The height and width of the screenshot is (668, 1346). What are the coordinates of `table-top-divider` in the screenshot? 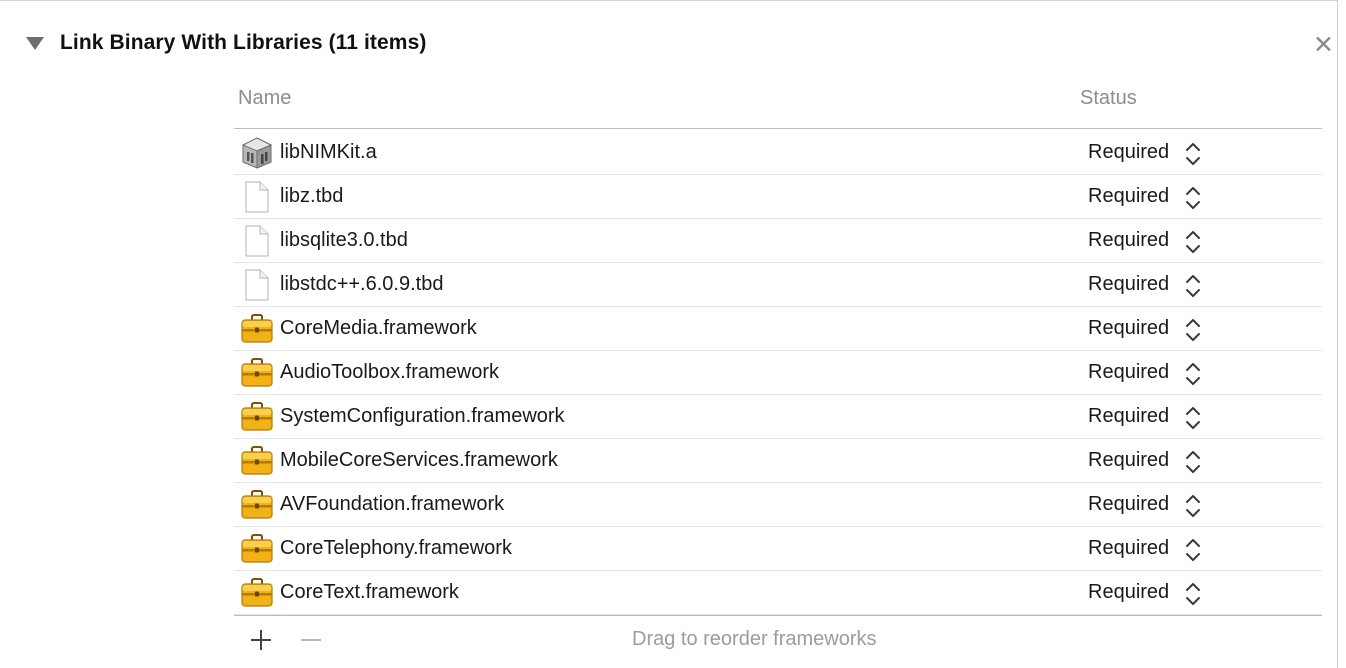 It's located at (778, 128).